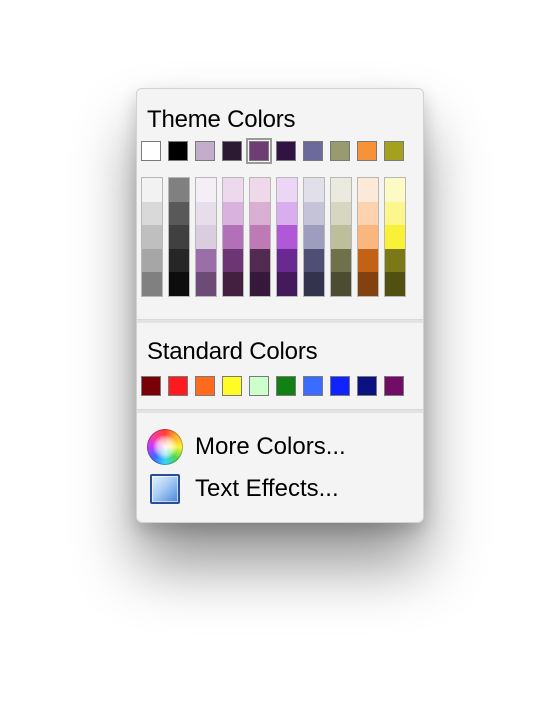 This screenshot has height=708, width=560. I want to click on standard-color-row, so click(276, 386).